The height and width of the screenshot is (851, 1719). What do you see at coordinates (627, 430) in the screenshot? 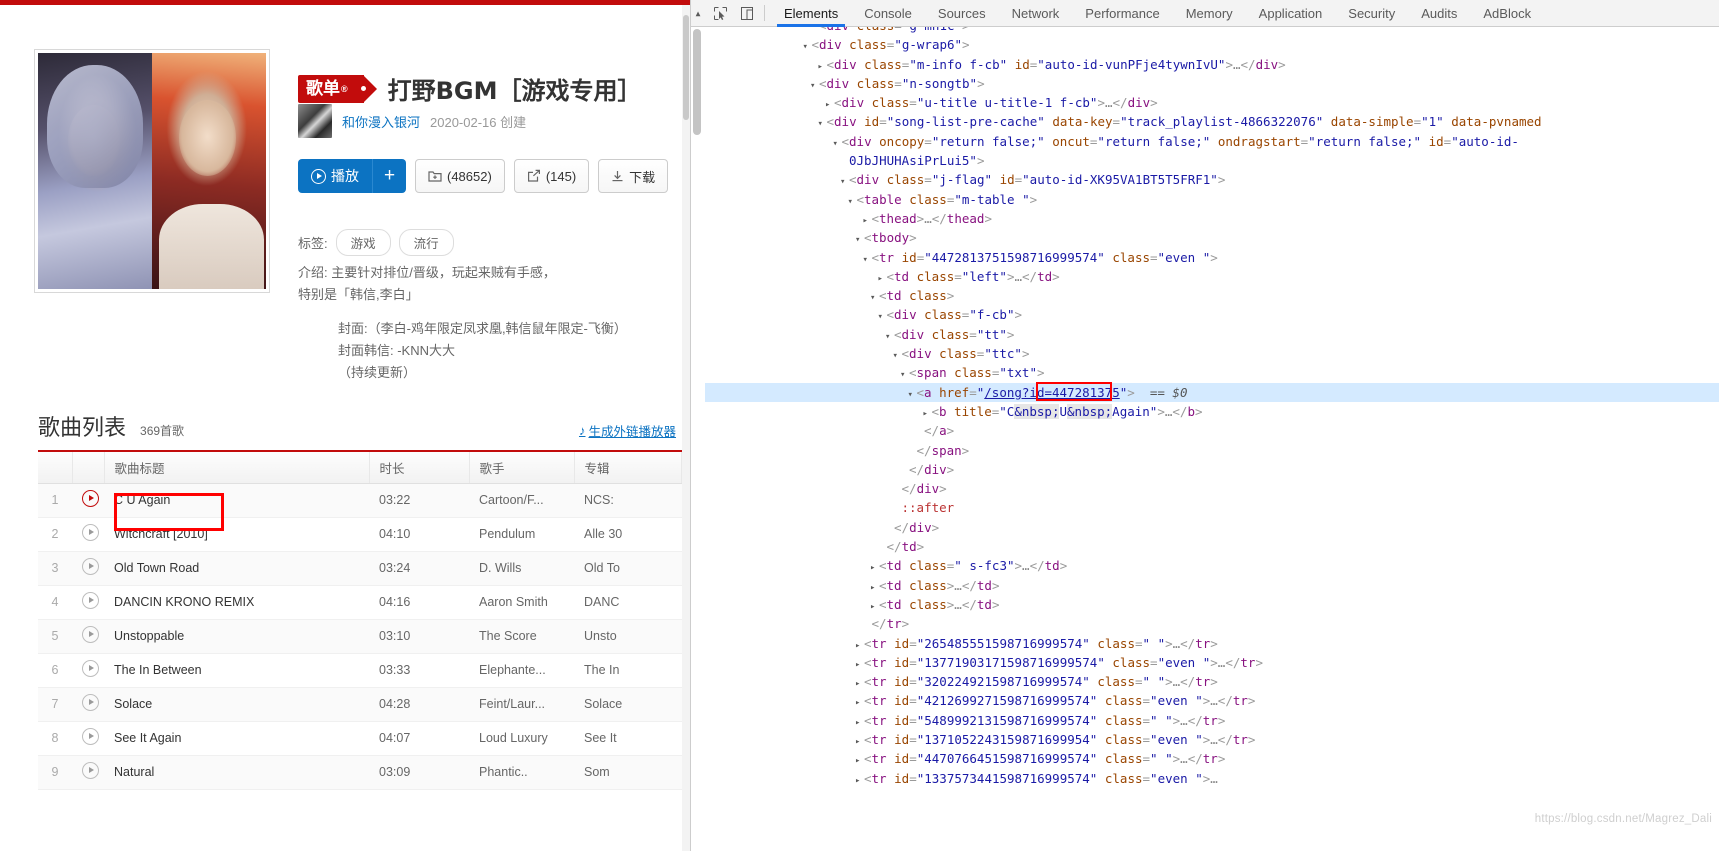
I see `generate-outlink-player-link: ♪ 生成外链播放器` at bounding box center [627, 430].